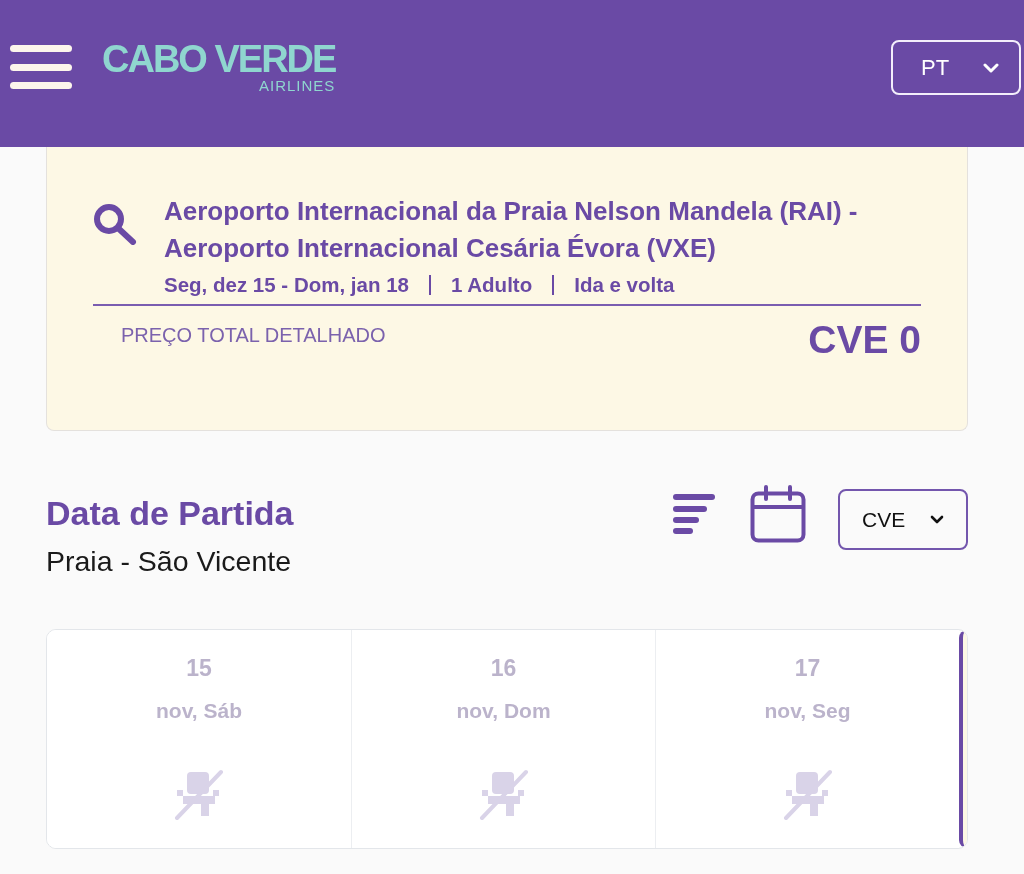 The height and width of the screenshot is (874, 1024). What do you see at coordinates (297, 85) in the screenshot?
I see `logo-tagline: AIRLINES` at bounding box center [297, 85].